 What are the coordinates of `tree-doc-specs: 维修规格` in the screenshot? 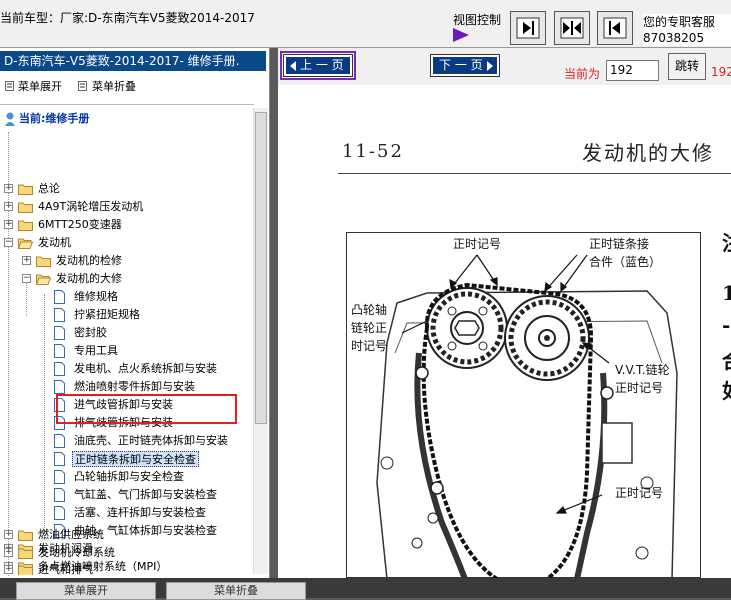 It's located at (154, 297).